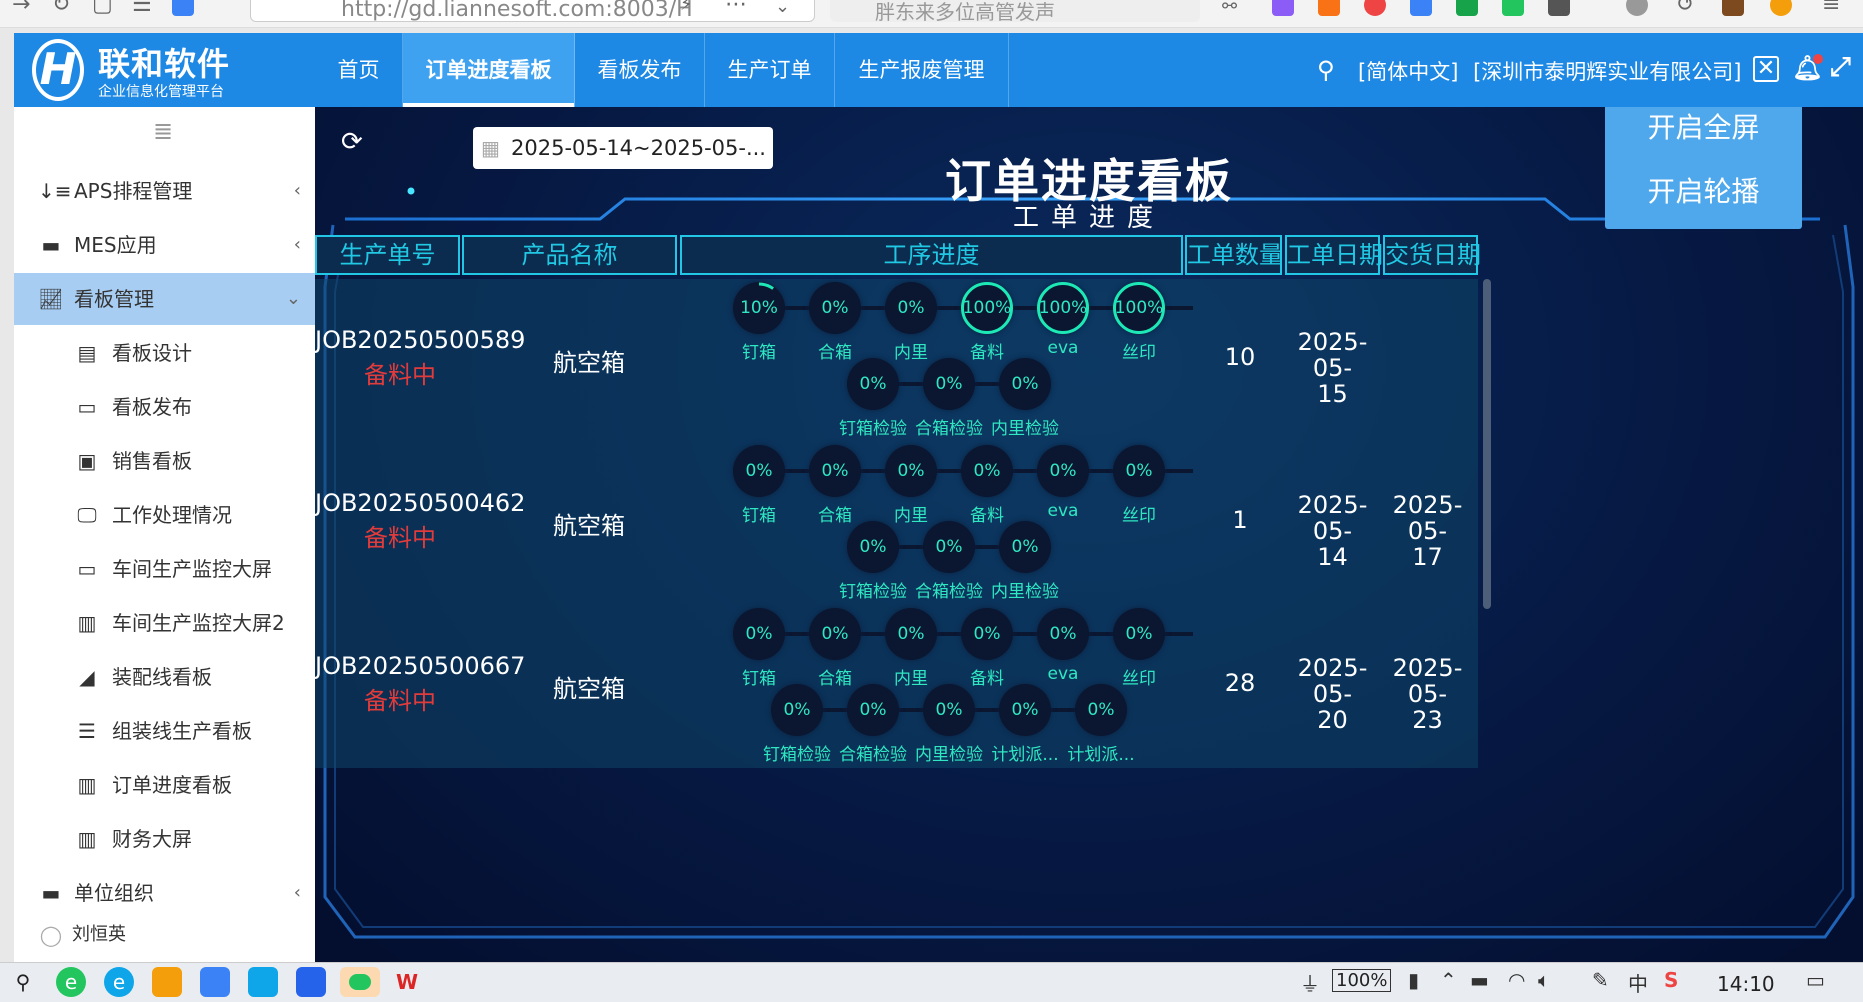 Image resolution: width=1863 pixels, height=1002 pixels. I want to click on chevron-down-icon: ⌄, so click(782, 8).